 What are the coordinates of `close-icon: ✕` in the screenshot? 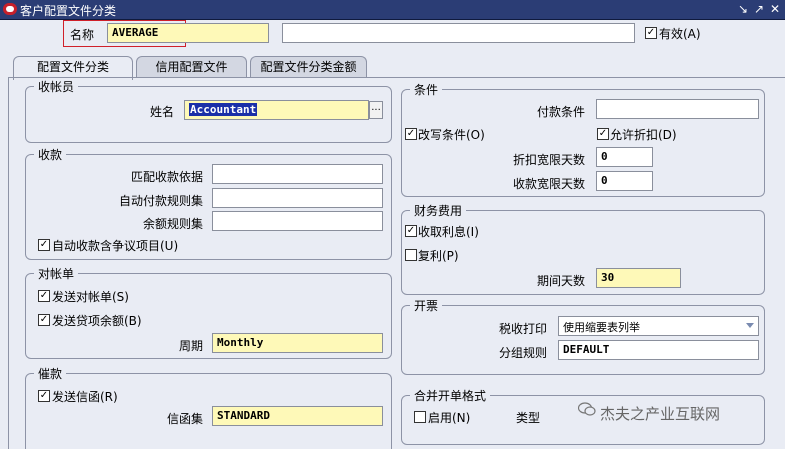 It's located at (775, 9).